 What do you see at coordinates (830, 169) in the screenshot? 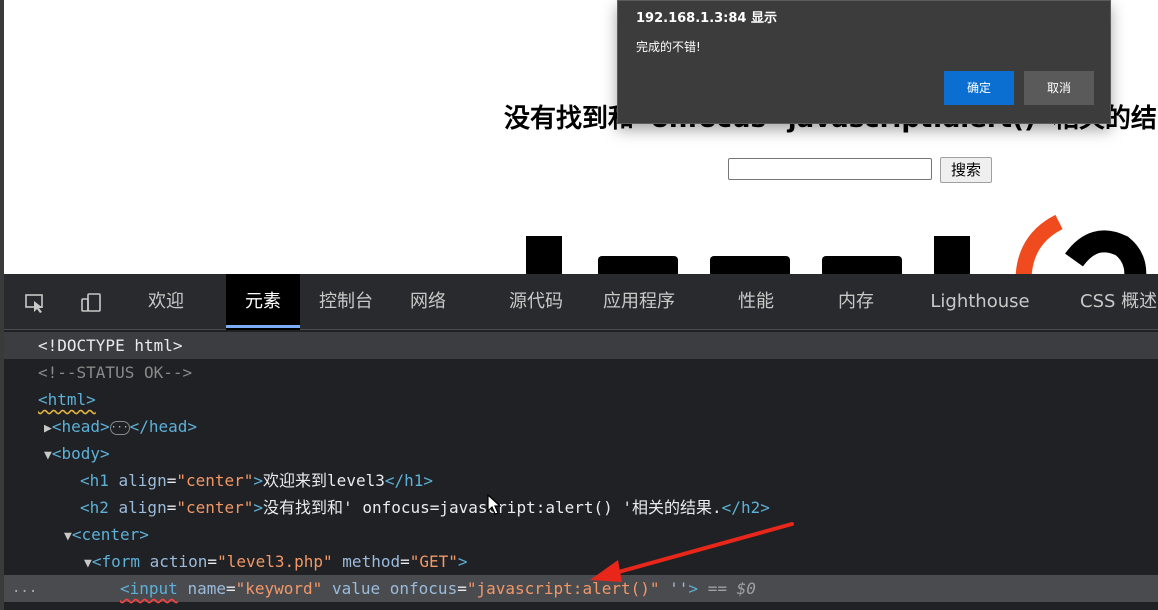
I see `search-input` at bounding box center [830, 169].